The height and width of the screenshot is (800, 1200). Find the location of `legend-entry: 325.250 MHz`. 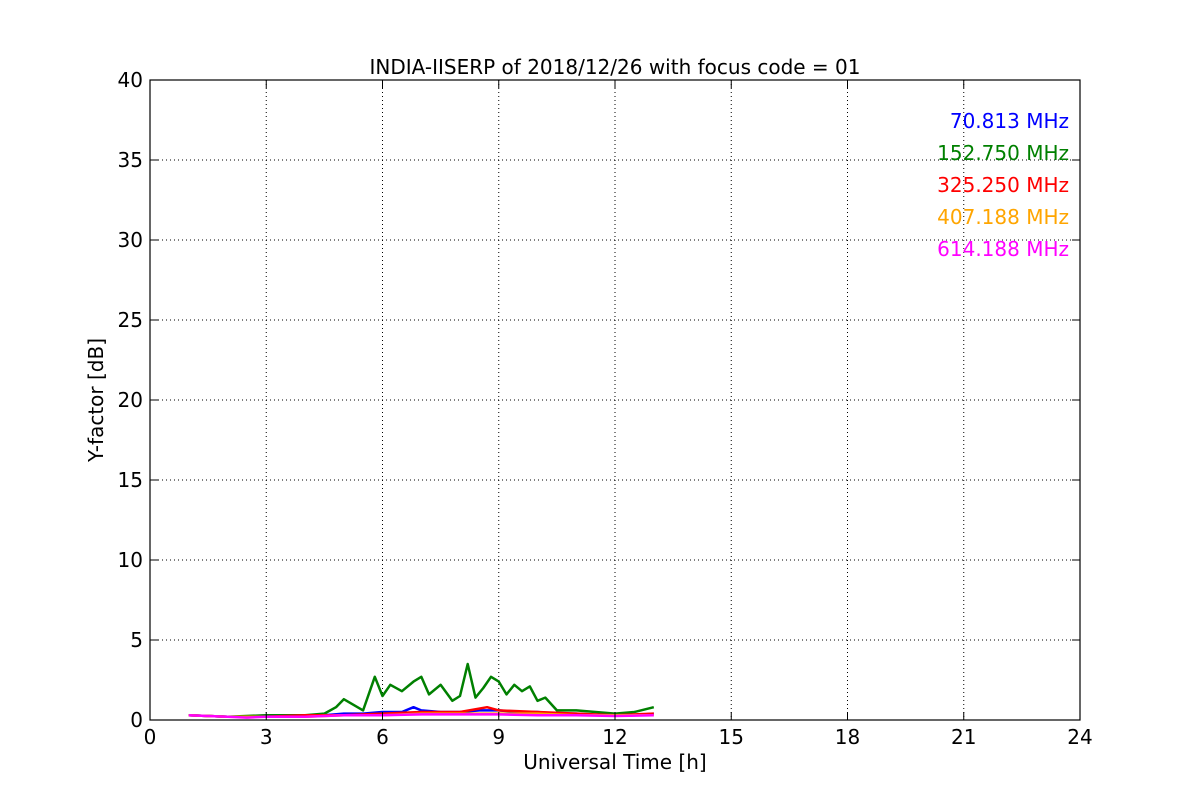

legend-entry: 325.250 MHz is located at coordinates (1003, 185).